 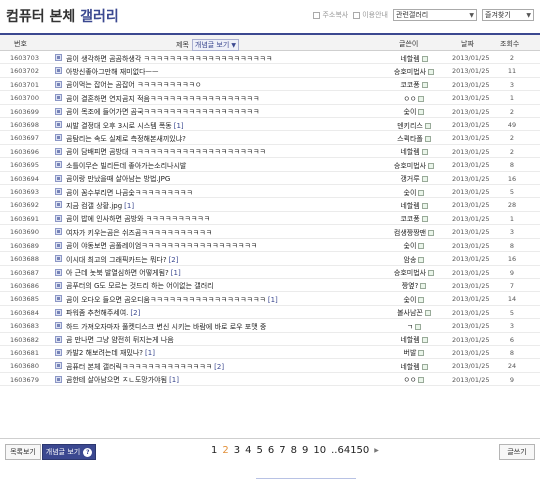 I want to click on post-subject-link: 곰이 꼼수부리면 나곰숯ㅋㅋㅋㅋㅋㅋㅋㅋㅋ, so click(x=226, y=193).